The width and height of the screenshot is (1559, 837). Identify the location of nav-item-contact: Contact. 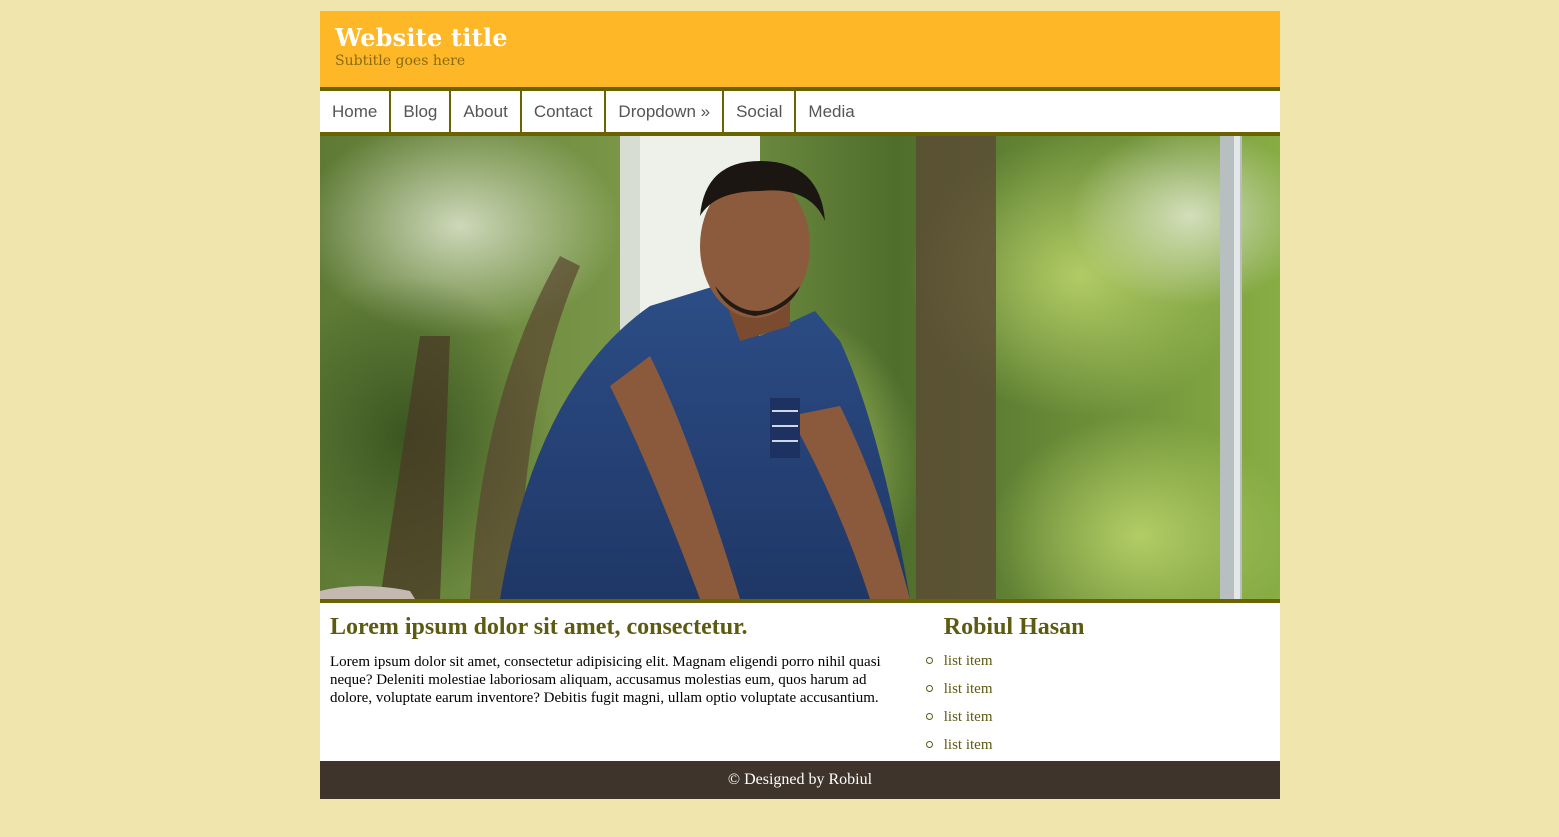
(564, 111).